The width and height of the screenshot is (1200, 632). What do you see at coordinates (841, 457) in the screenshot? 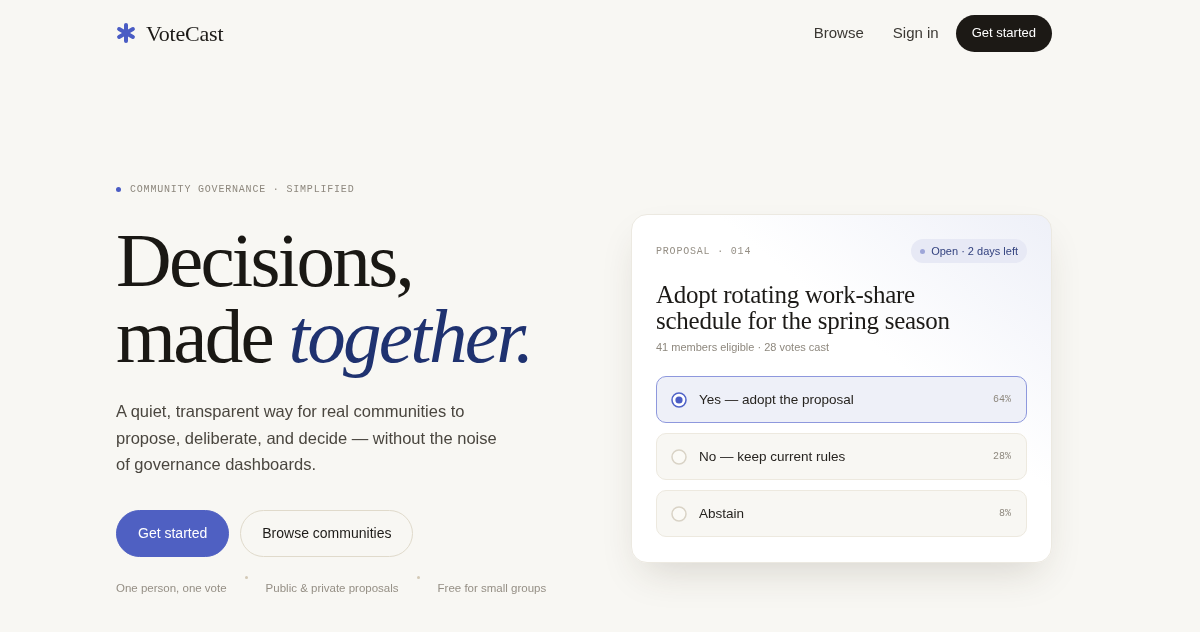
I see `vote-option: No — keep current rules 28%` at bounding box center [841, 457].